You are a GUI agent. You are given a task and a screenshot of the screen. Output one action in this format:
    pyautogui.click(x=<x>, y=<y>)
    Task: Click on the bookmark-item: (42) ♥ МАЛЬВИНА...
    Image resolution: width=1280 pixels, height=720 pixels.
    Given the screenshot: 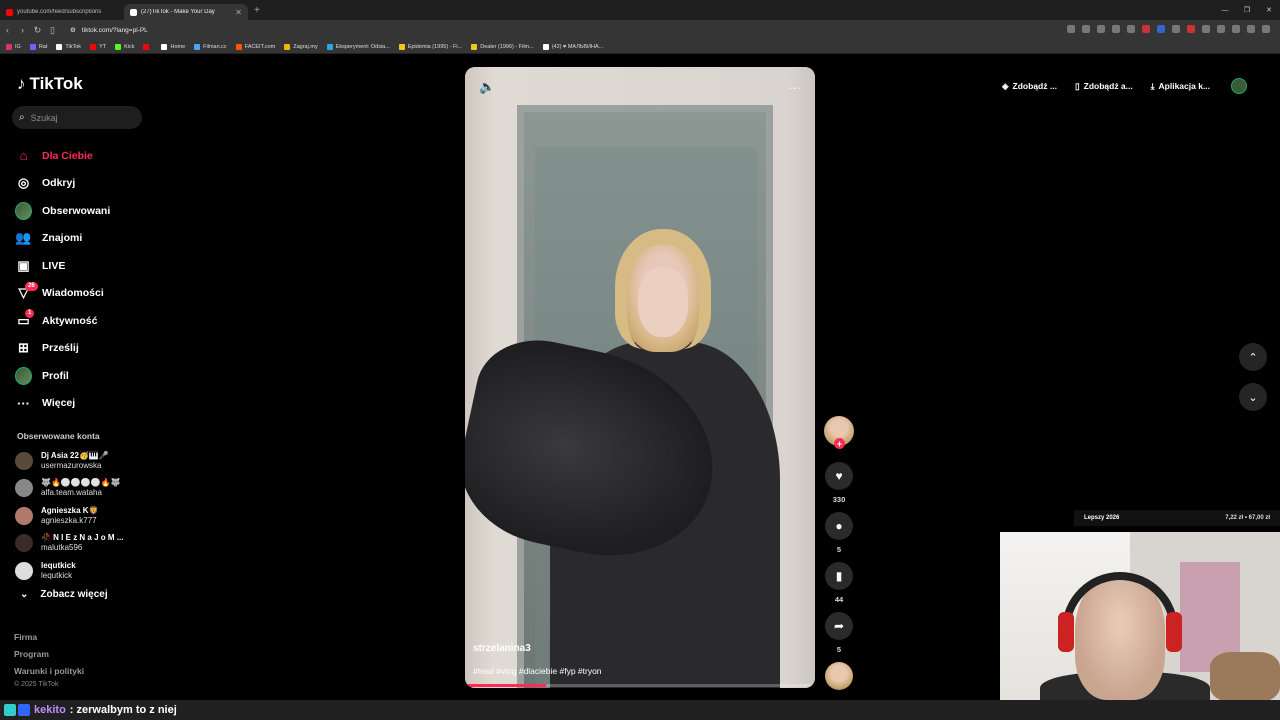 What is the action you would take?
    pyautogui.click(x=572, y=46)
    